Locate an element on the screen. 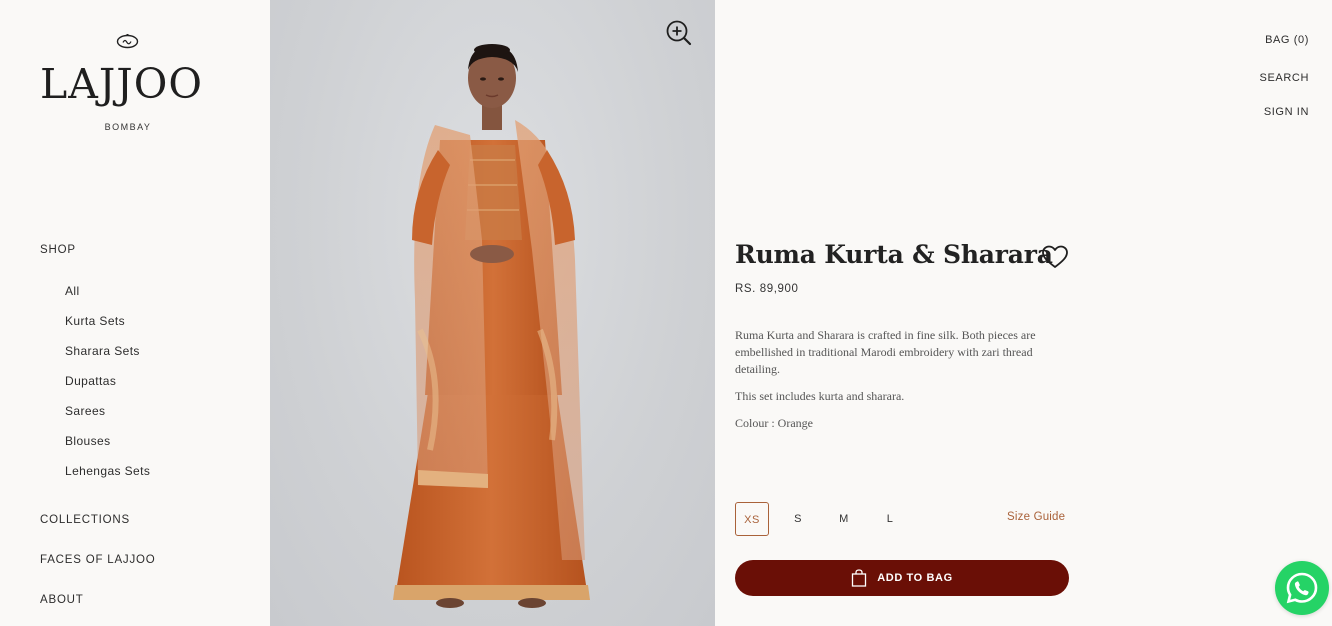  shopping-bag-icon is located at coordinates (859, 578).